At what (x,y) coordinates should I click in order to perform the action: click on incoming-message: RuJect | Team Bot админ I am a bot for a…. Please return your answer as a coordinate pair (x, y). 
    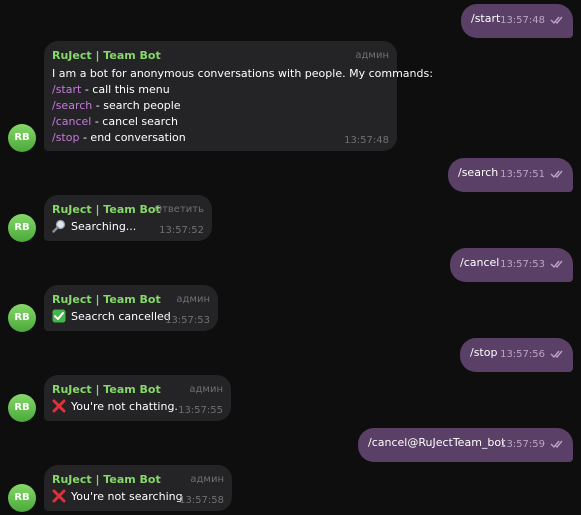
    Looking at the image, I should click on (238, 96).